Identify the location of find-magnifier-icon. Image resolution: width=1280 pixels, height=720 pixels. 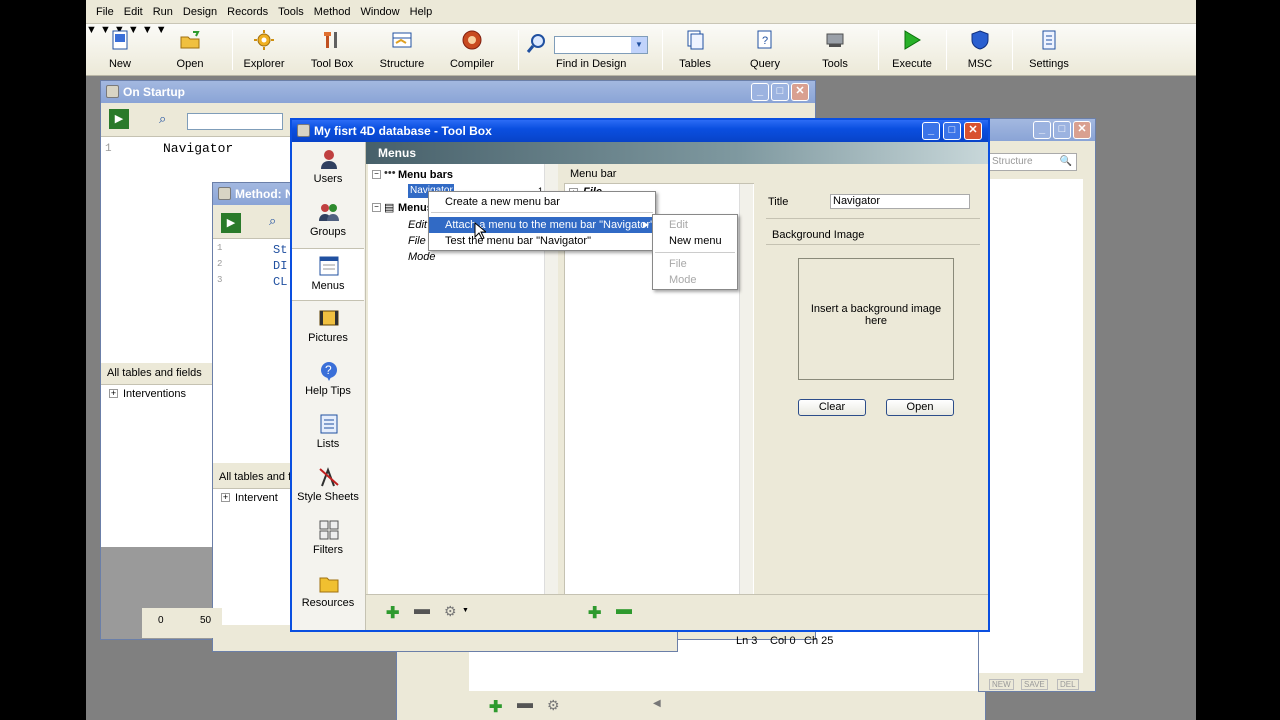
(535, 43).